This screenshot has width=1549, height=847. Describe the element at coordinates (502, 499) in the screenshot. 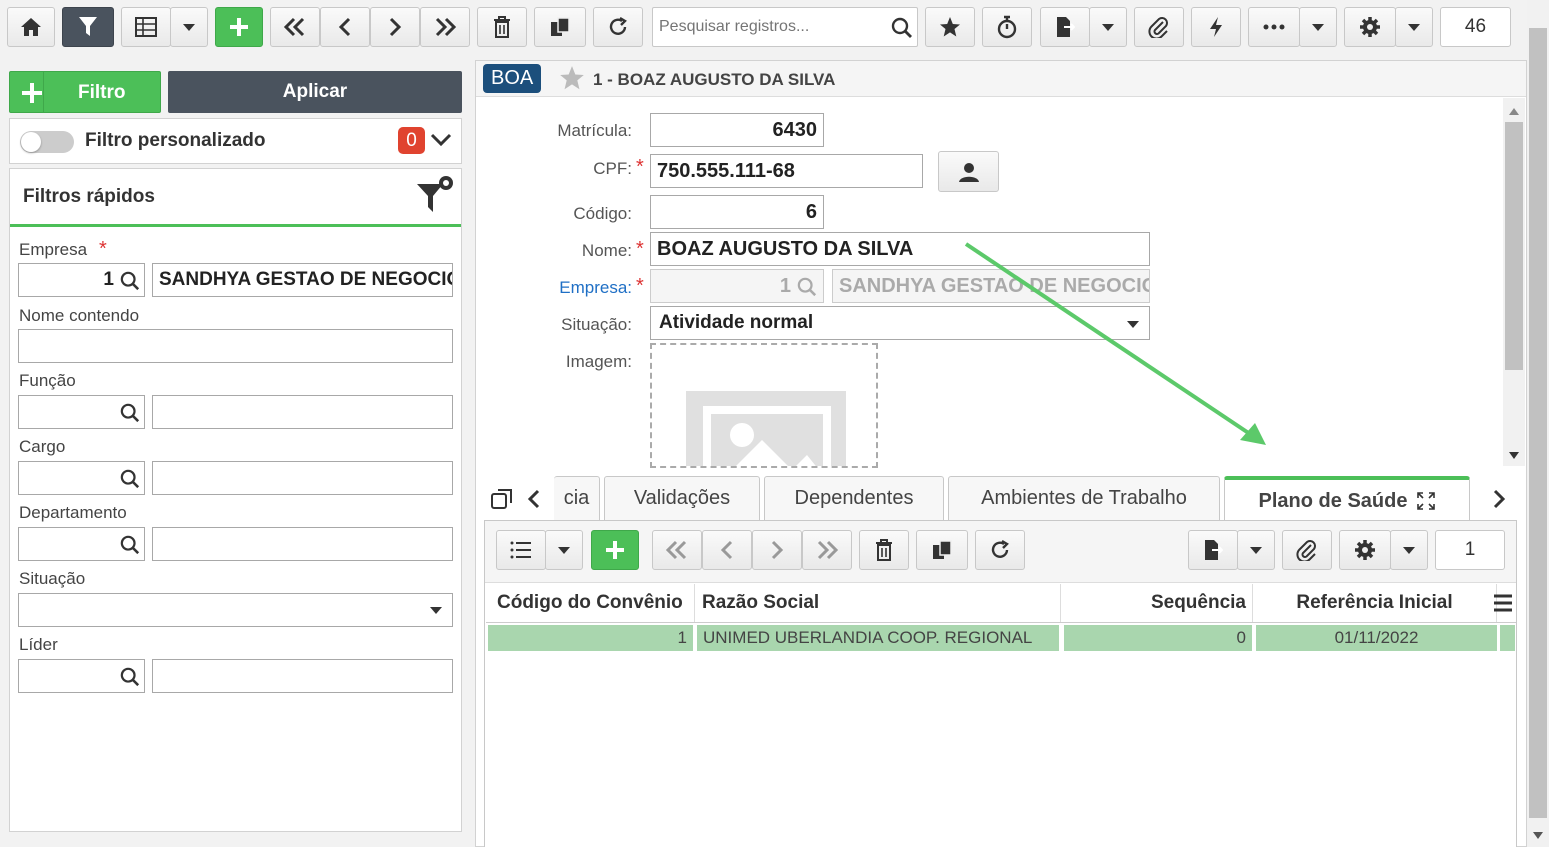

I see `detach-tabs-icon` at that location.